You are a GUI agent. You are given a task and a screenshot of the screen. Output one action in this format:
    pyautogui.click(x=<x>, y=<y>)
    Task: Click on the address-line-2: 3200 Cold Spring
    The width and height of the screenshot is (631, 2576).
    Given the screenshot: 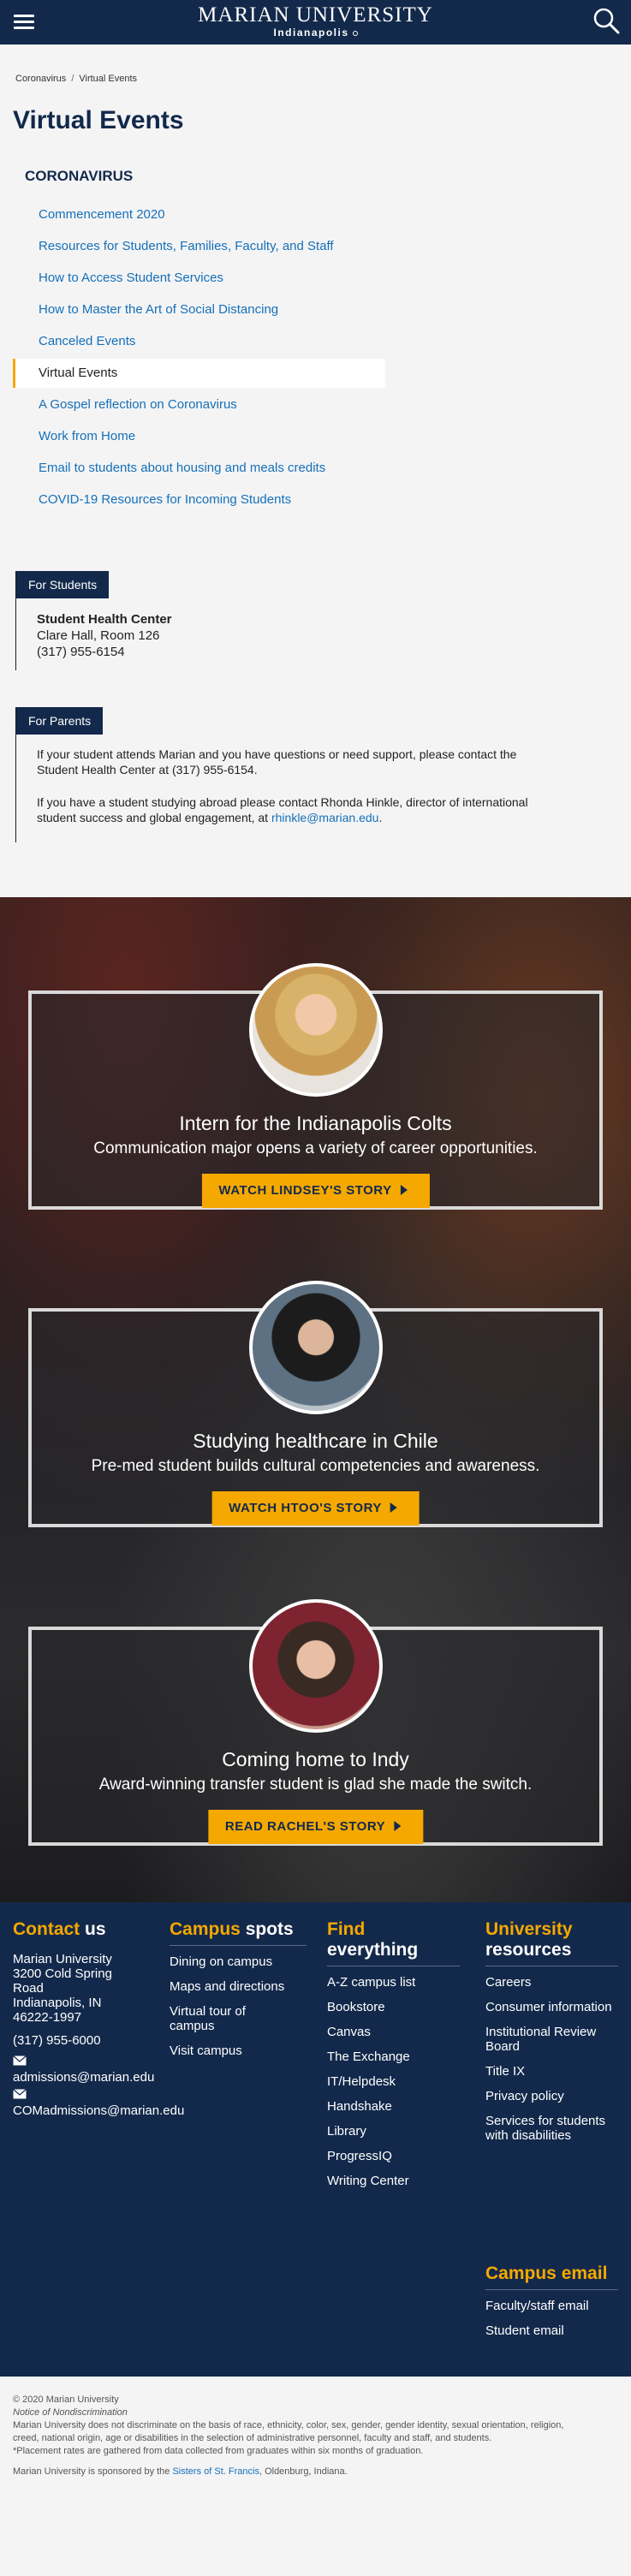 What is the action you would take?
    pyautogui.click(x=62, y=1973)
    